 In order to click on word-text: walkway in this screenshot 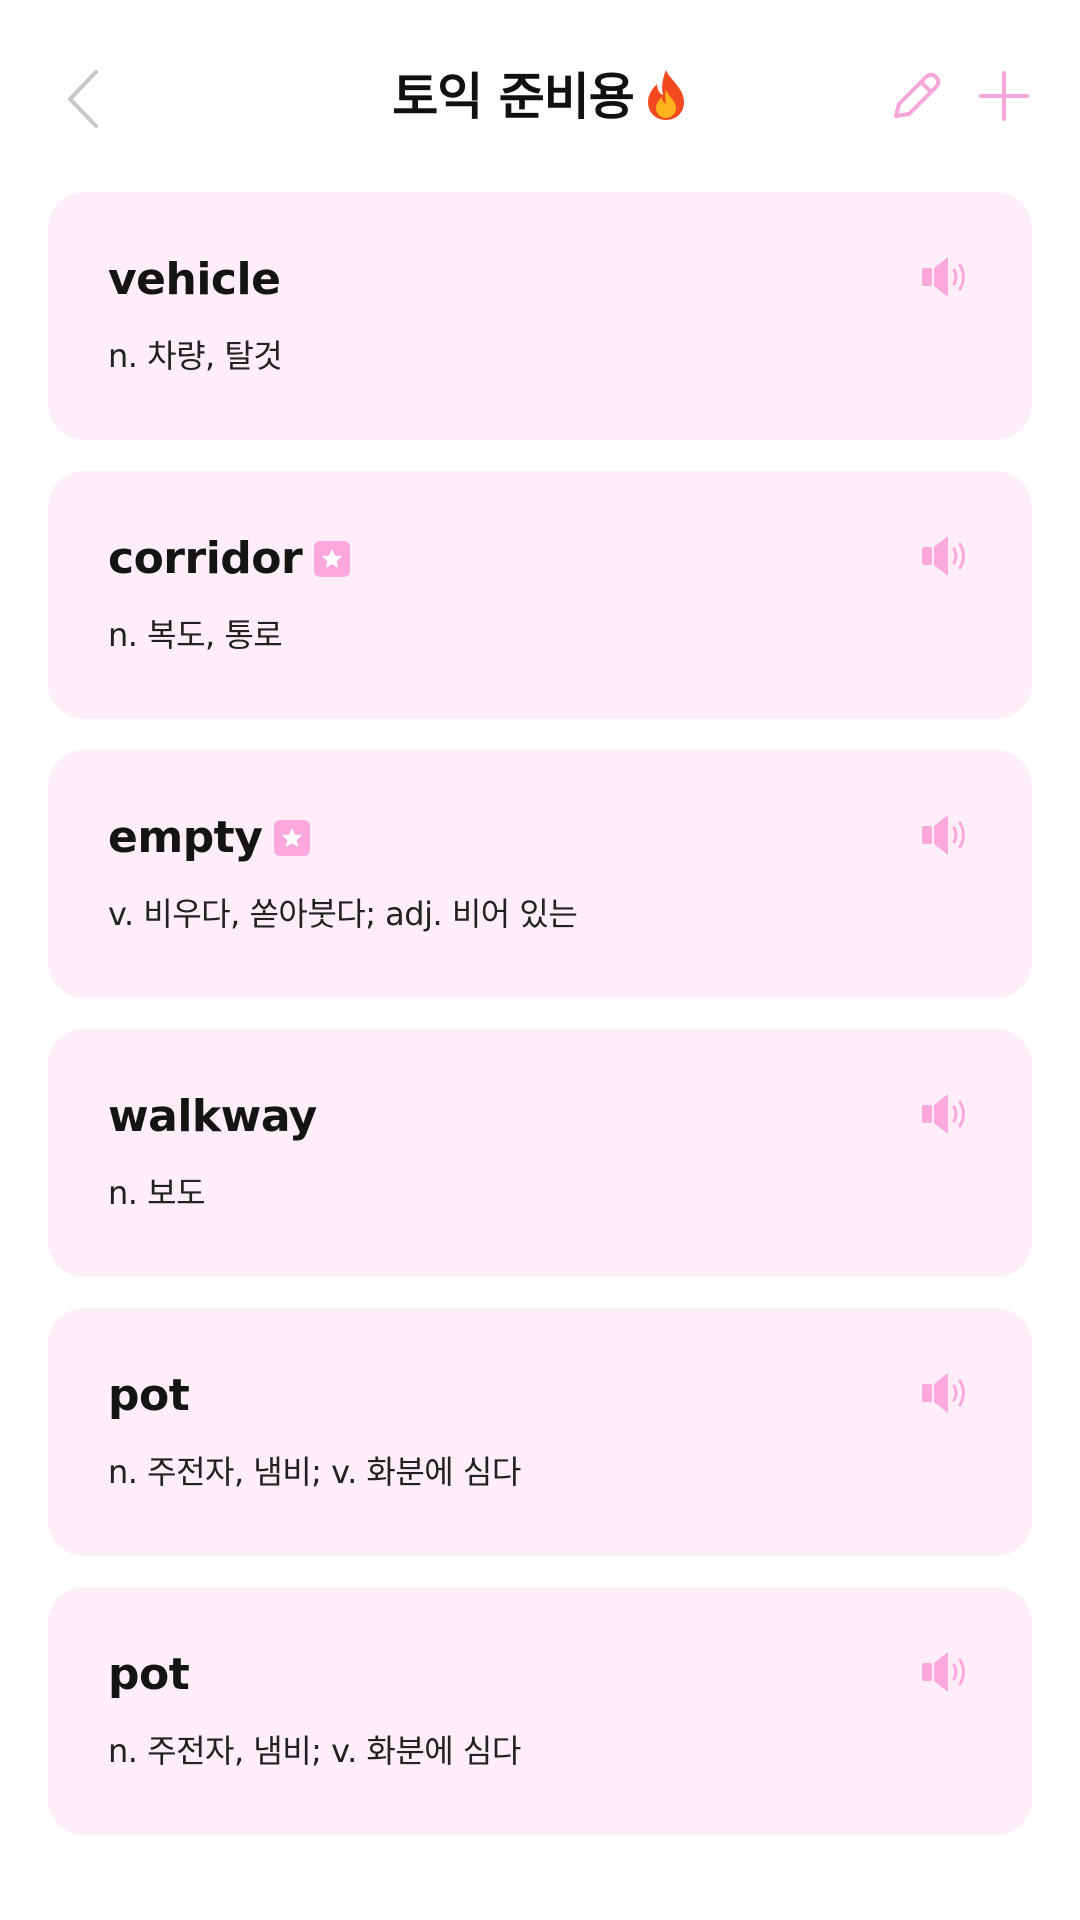, I will do `click(212, 1116)`.